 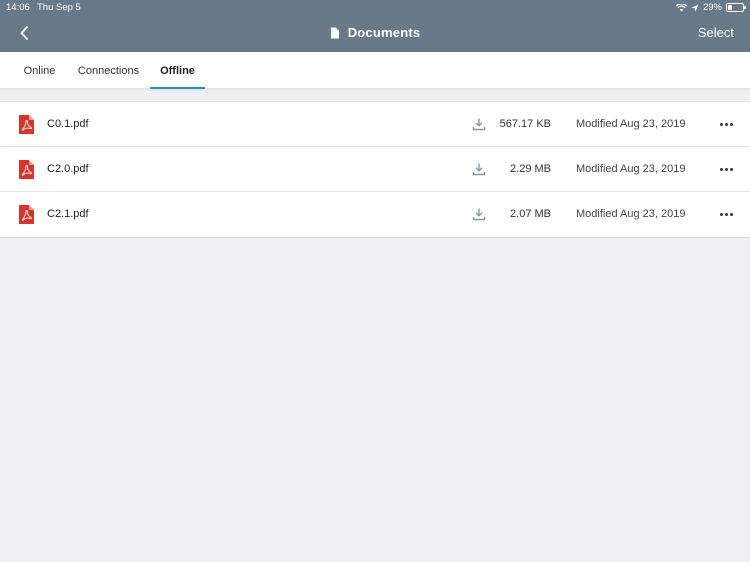 I want to click on nav-bar: Documents Select, so click(x=375, y=34).